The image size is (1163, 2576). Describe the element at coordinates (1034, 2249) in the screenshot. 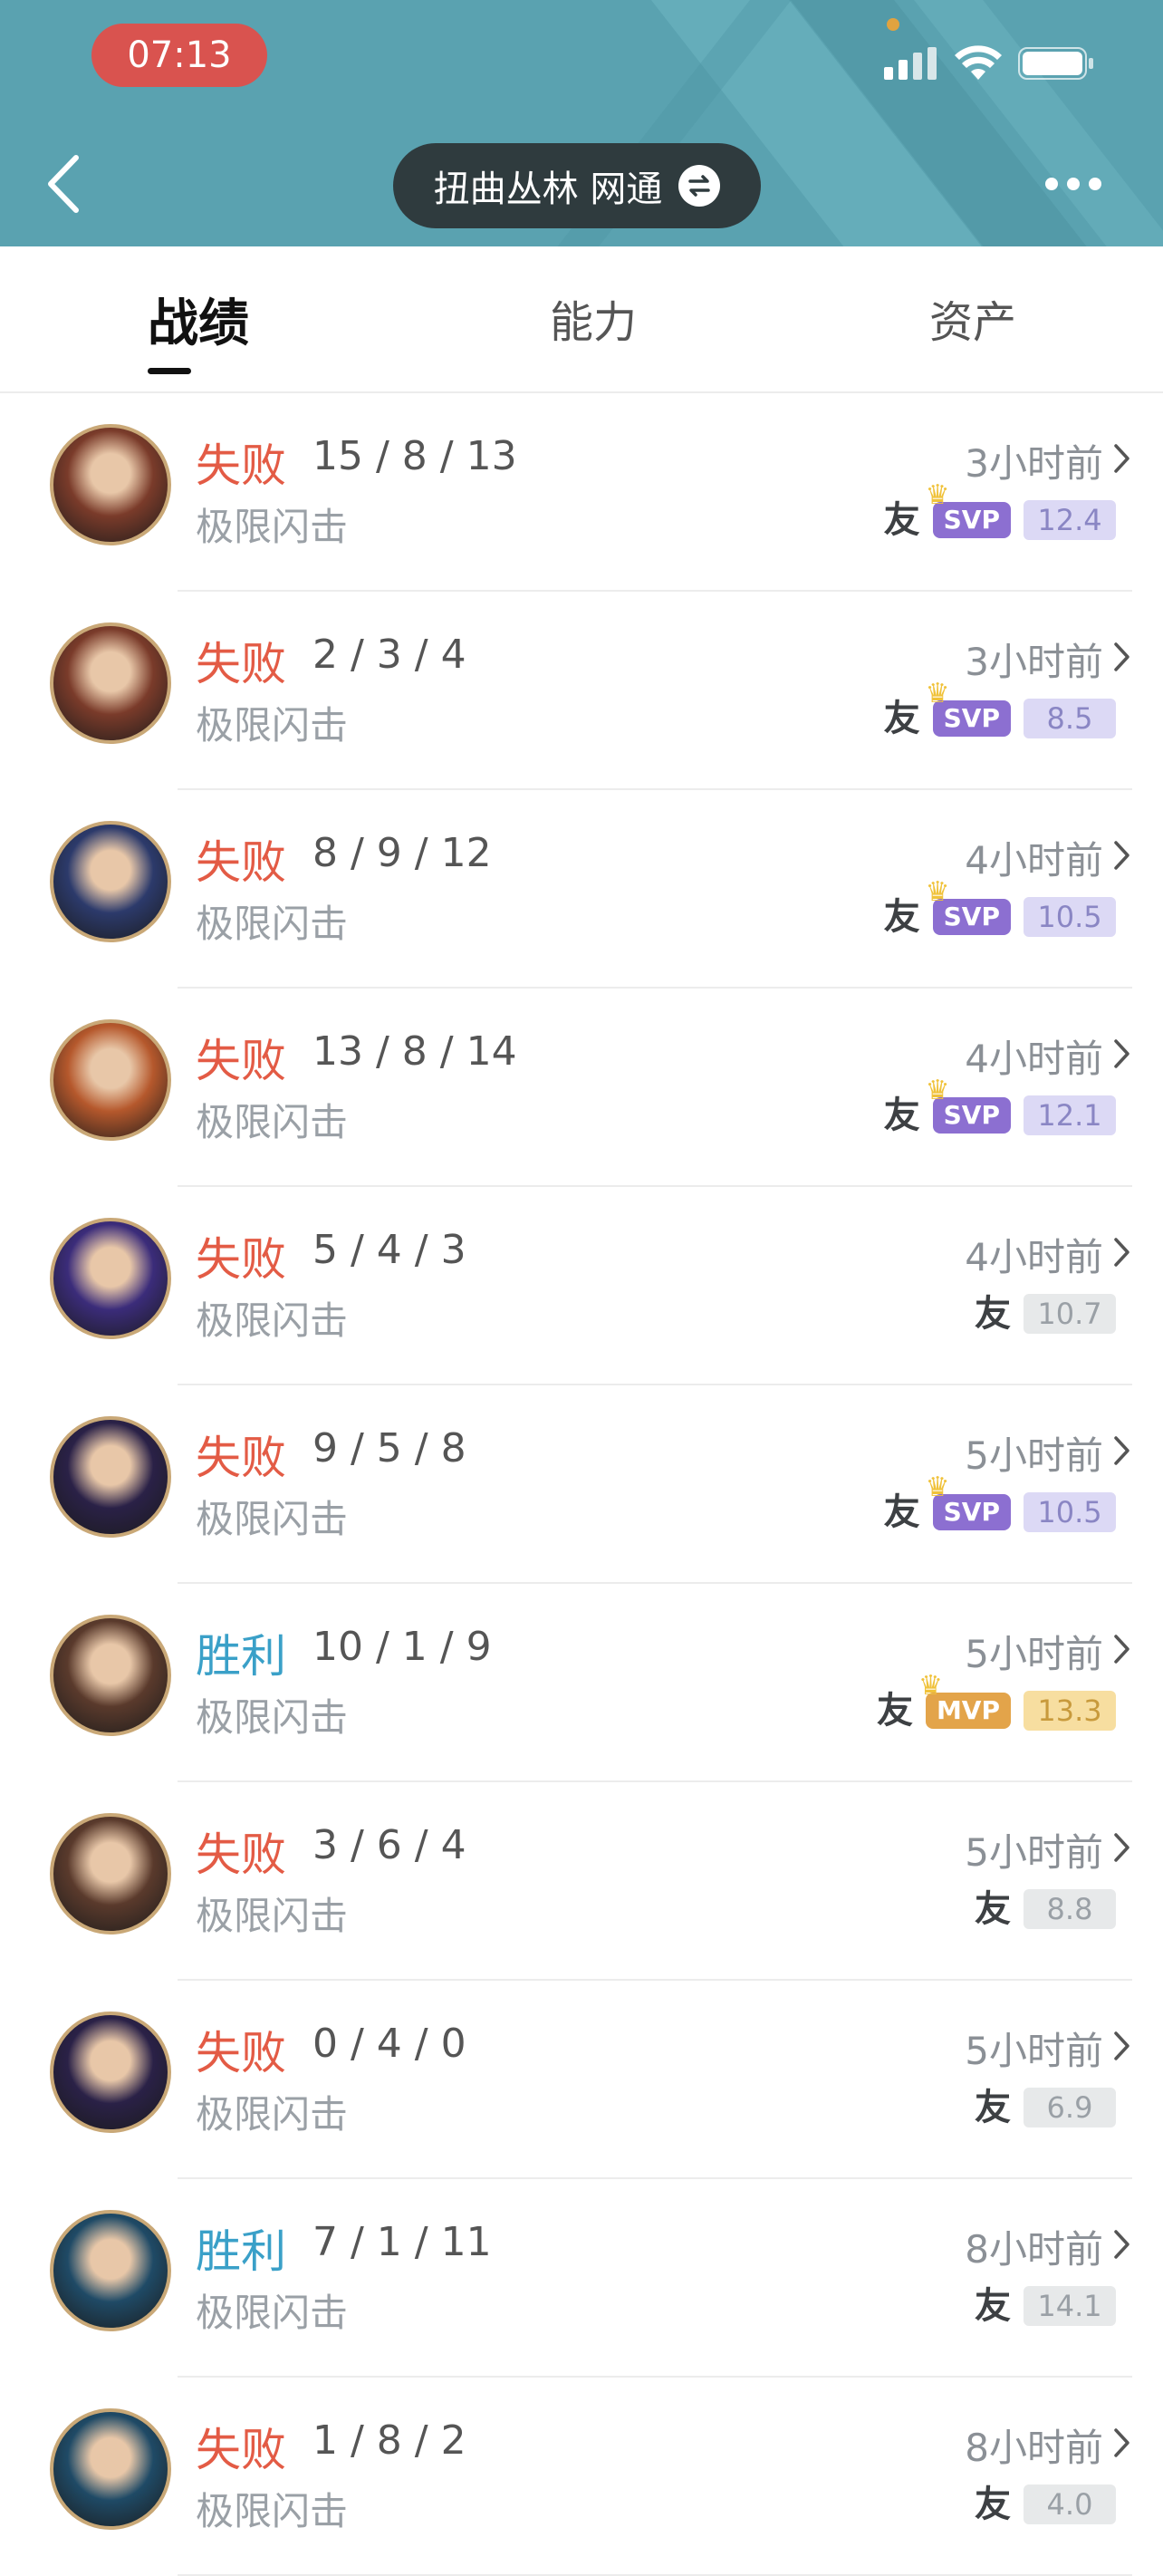

I see `match-time: 8小时前` at that location.